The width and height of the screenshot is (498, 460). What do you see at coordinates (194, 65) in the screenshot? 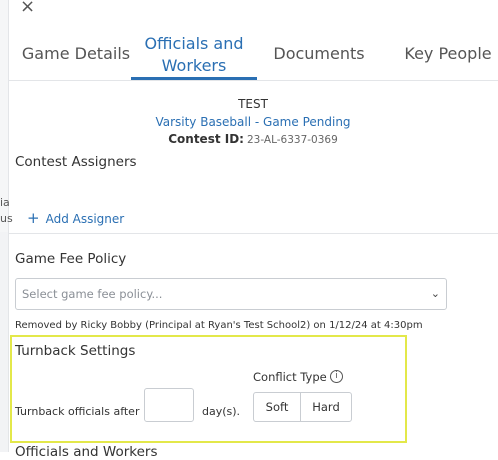
I see `tab-label-line: Workers` at bounding box center [194, 65].